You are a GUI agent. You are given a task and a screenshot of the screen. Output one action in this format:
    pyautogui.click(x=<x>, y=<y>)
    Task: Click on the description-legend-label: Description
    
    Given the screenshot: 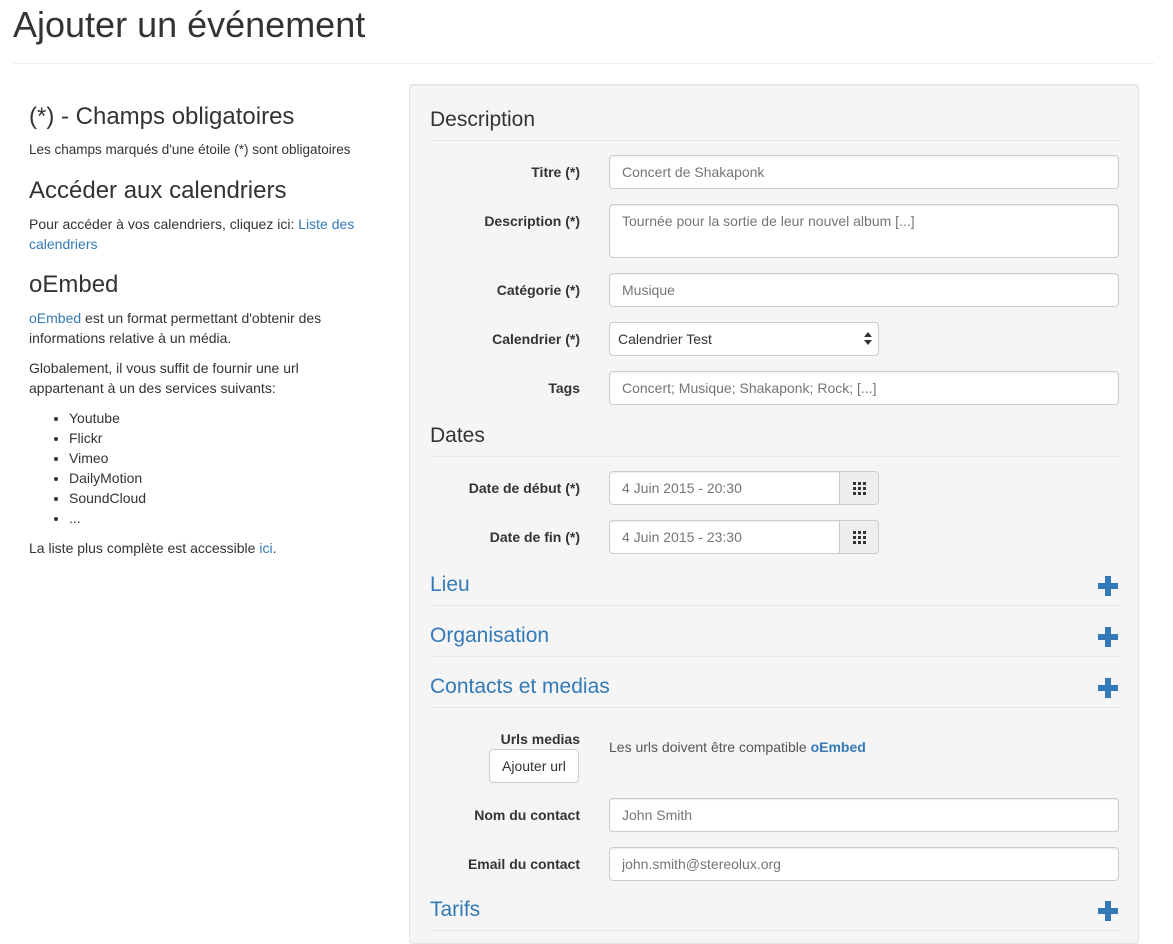 What is the action you would take?
    pyautogui.click(x=483, y=119)
    